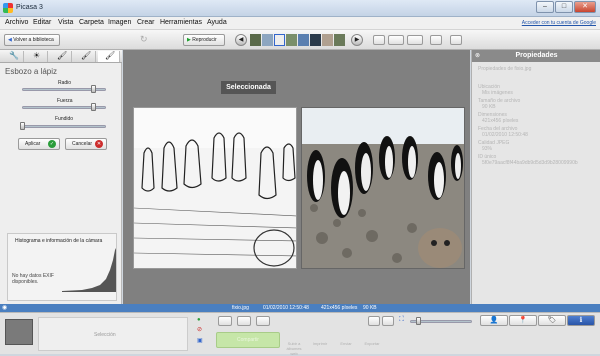 The height and width of the screenshot is (356, 600). Describe the element at coordinates (370, 308) in the screenshot. I see `status-size: 90 KB` at that location.